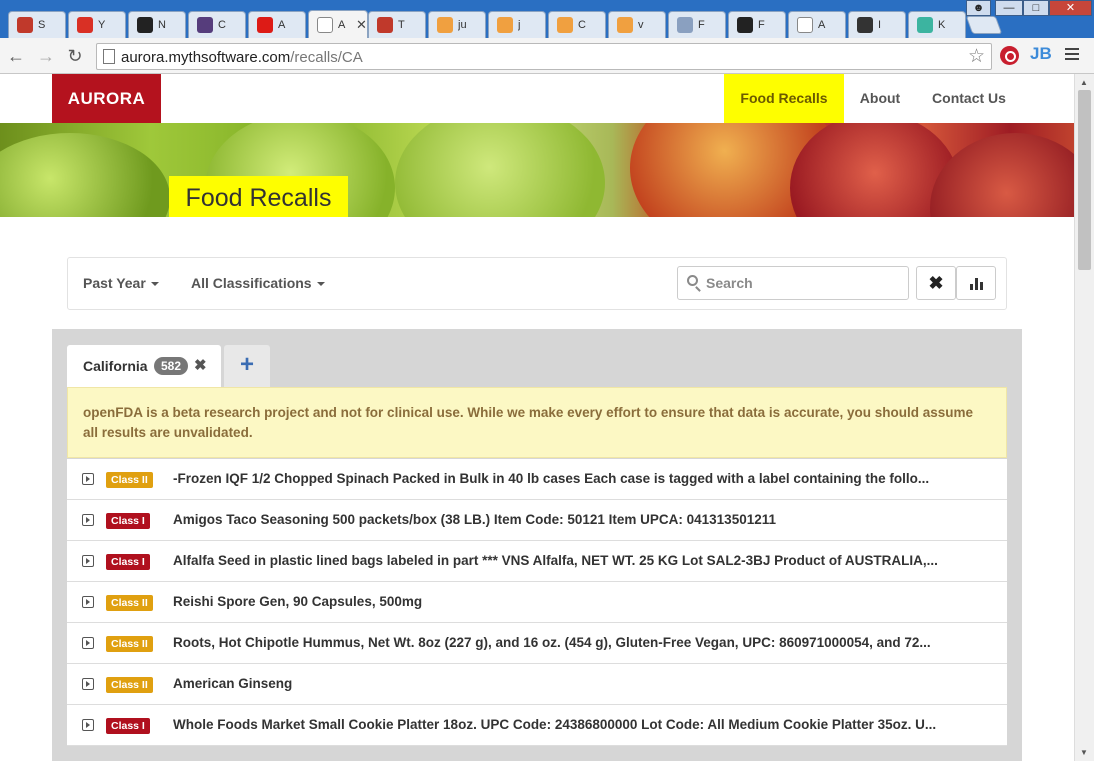 The width and height of the screenshot is (1094, 761). What do you see at coordinates (462, 25) in the screenshot?
I see `tab-title: ju` at bounding box center [462, 25].